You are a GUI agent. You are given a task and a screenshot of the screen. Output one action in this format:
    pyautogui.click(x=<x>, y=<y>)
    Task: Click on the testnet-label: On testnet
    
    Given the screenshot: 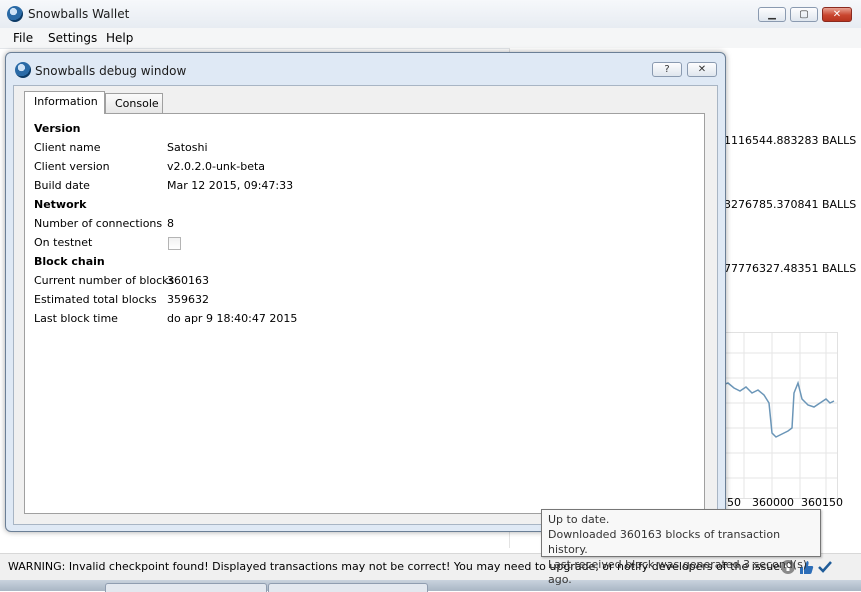 What is the action you would take?
    pyautogui.click(x=63, y=242)
    